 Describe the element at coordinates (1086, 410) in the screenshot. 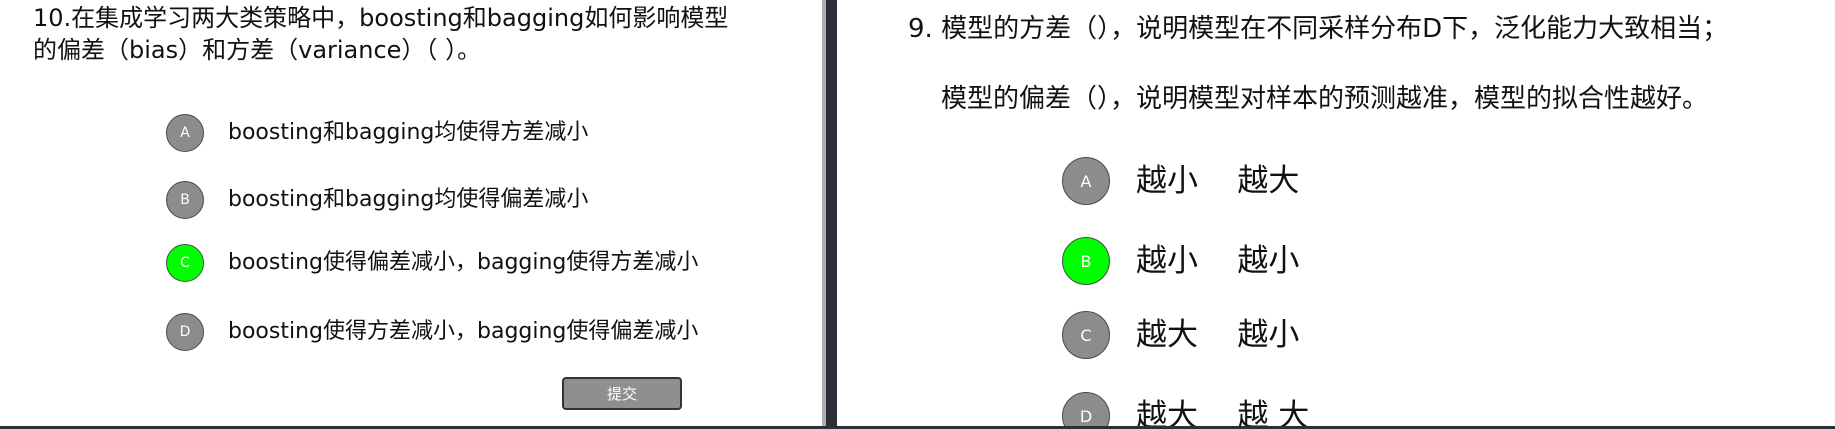

I see `q9-option-d-radio: D` at that location.